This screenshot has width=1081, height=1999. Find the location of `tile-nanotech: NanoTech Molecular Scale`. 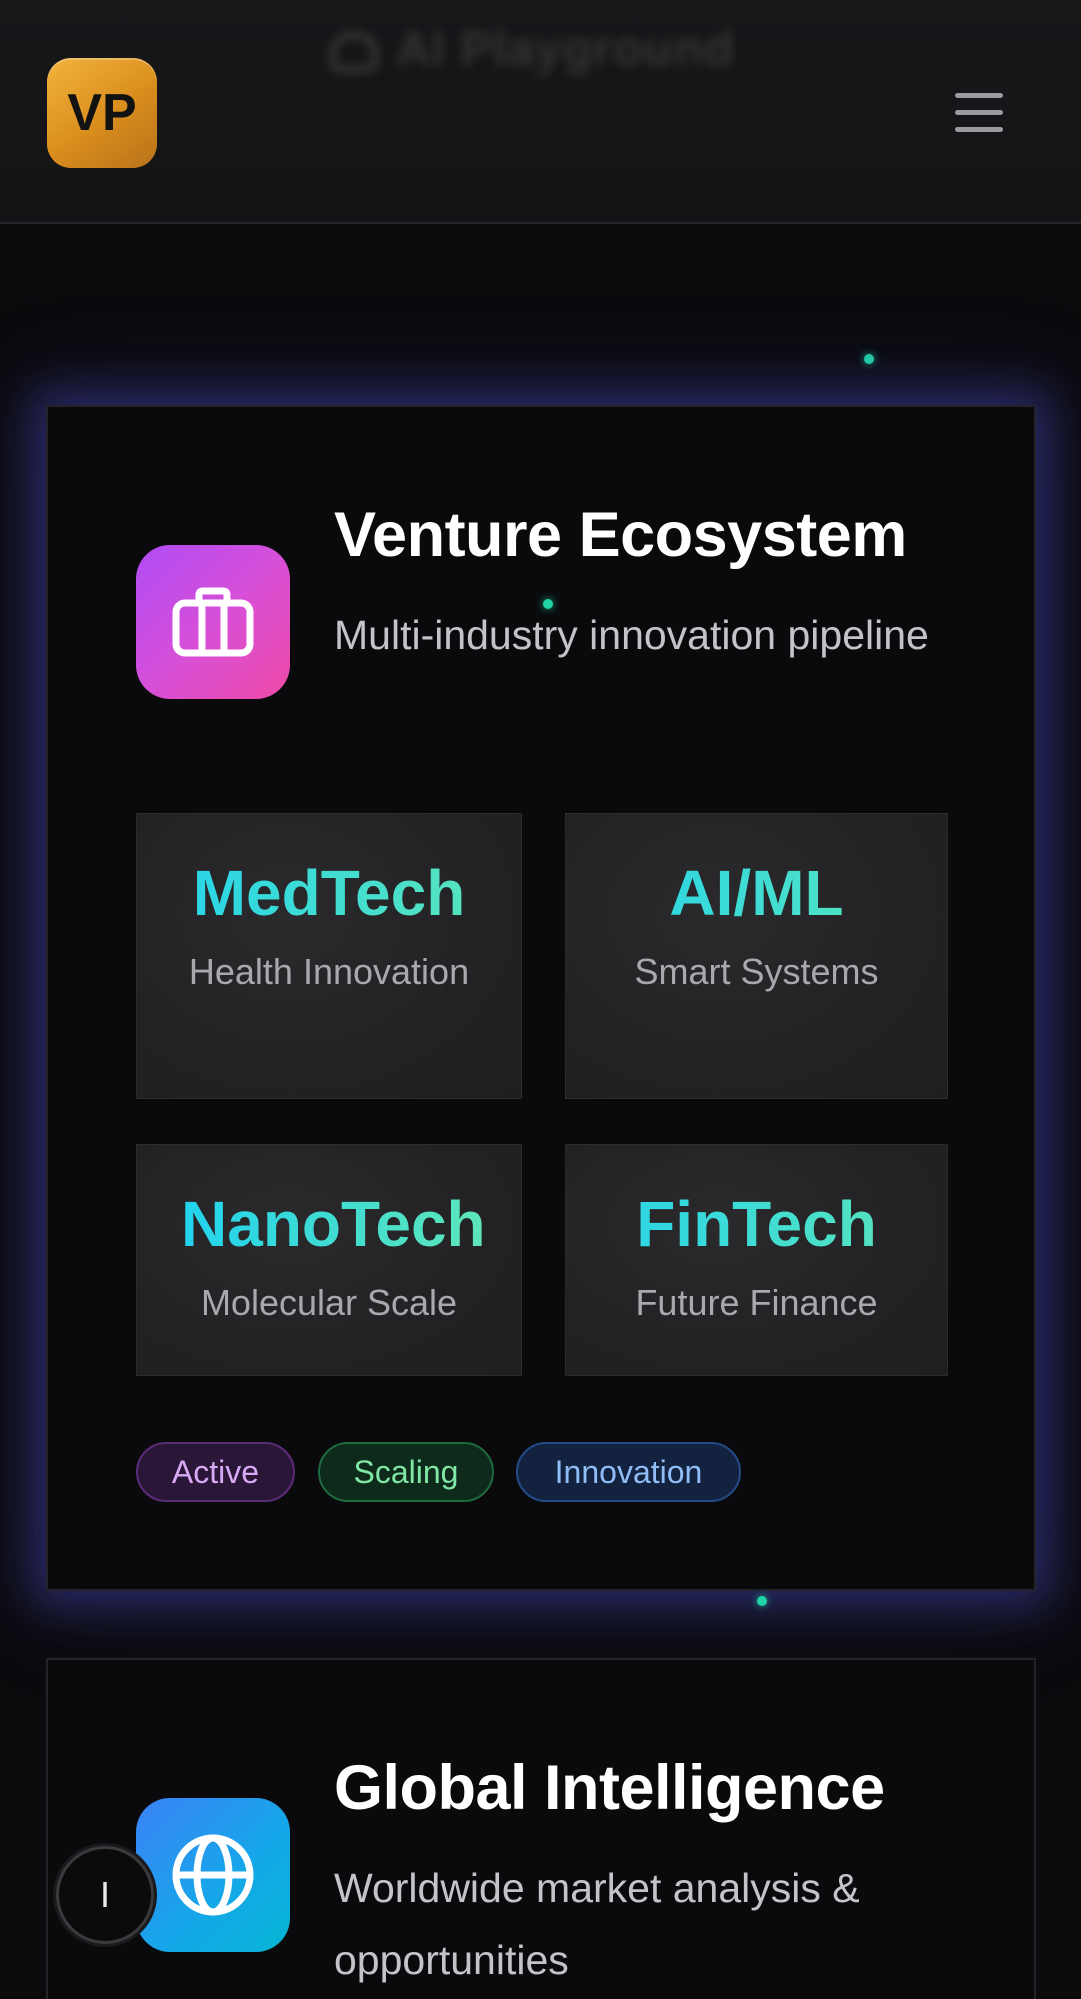

tile-nanotech: NanoTech Molecular Scale is located at coordinates (329, 1260).